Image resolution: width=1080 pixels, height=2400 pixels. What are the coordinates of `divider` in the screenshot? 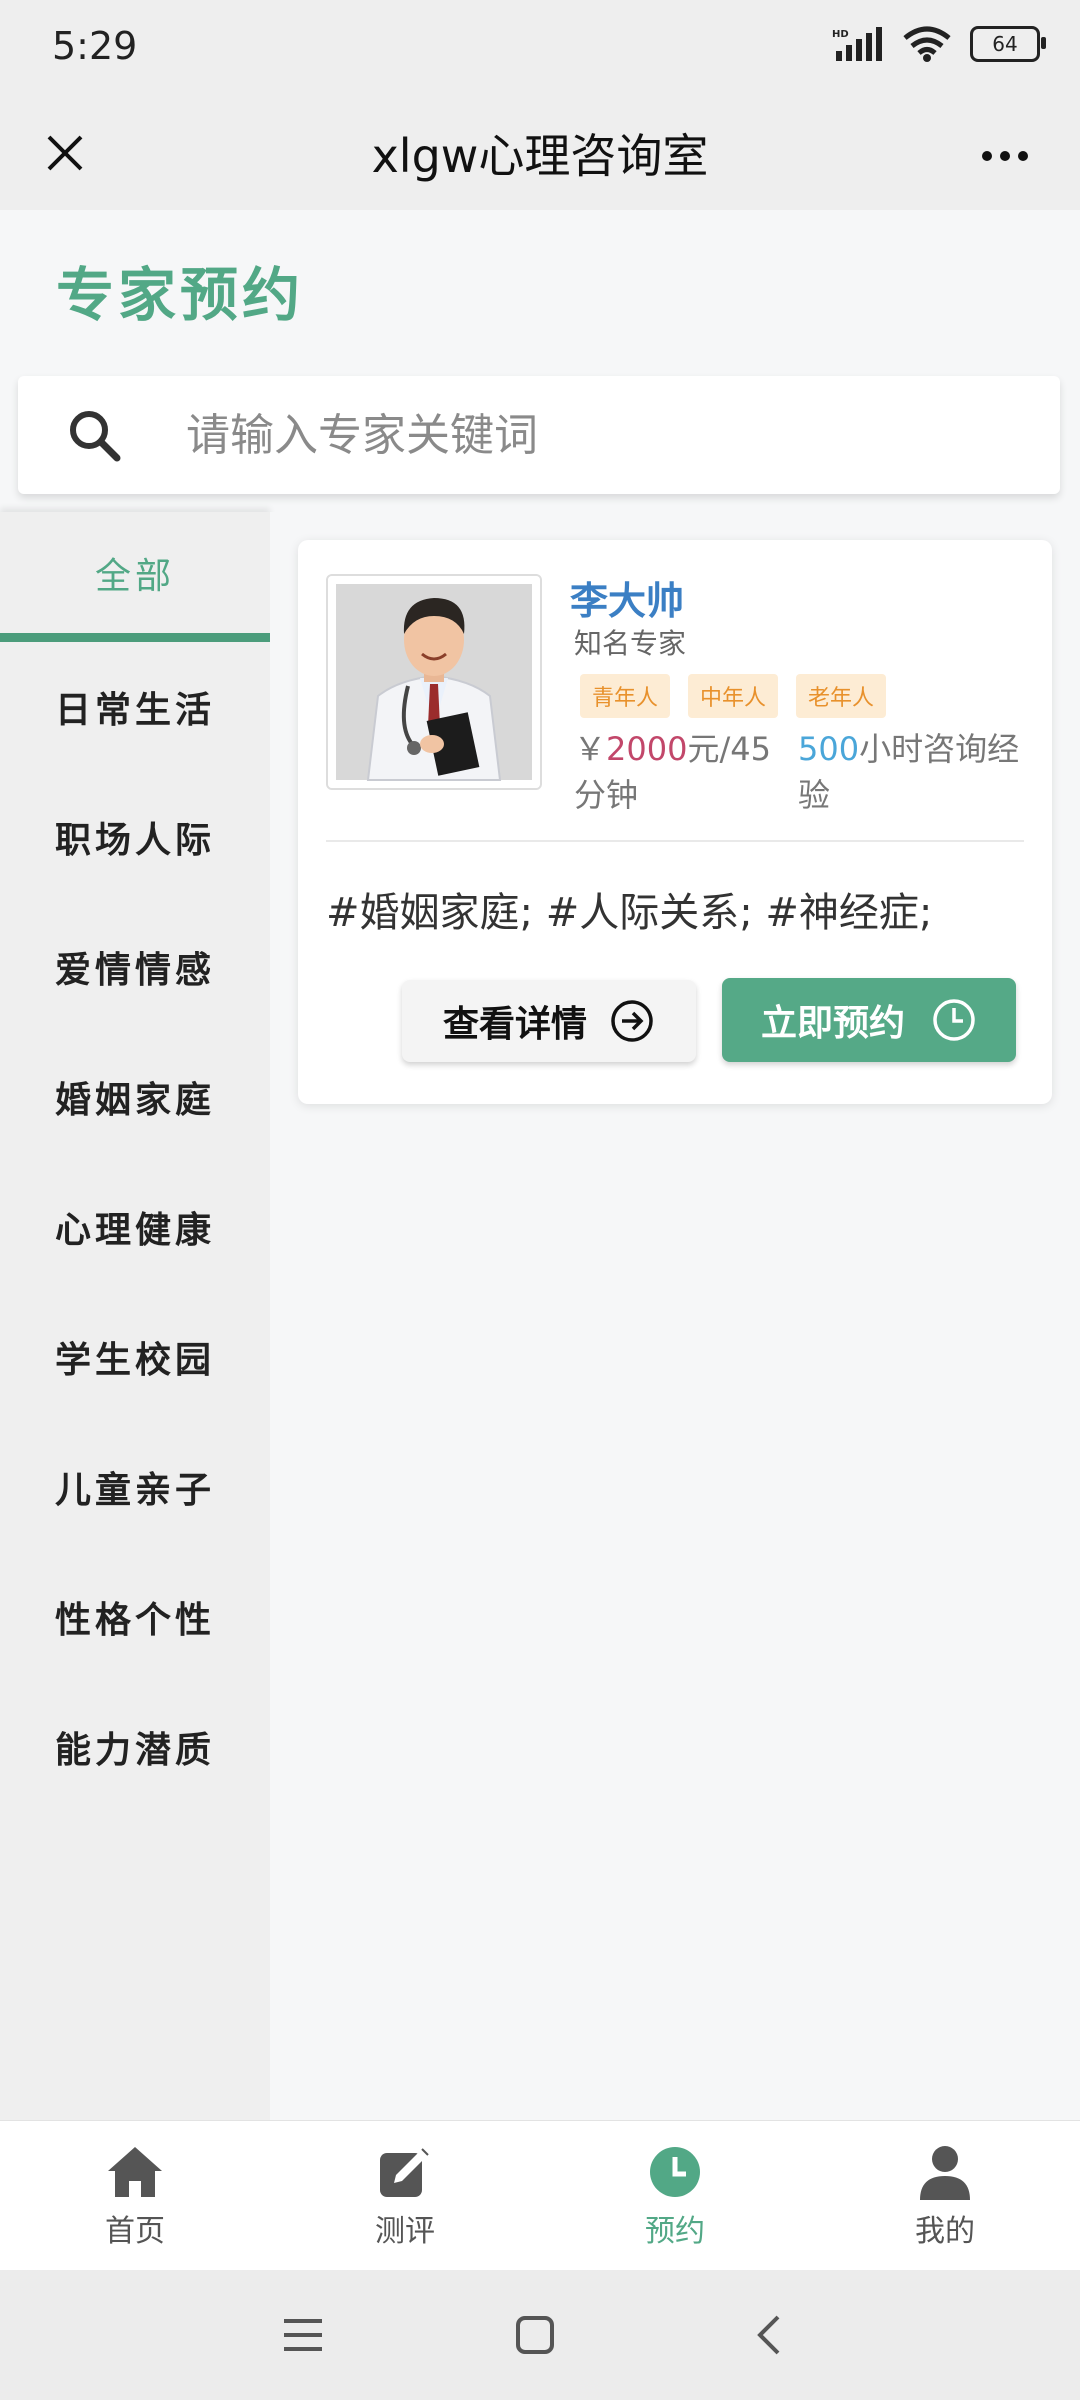 It's located at (675, 841).